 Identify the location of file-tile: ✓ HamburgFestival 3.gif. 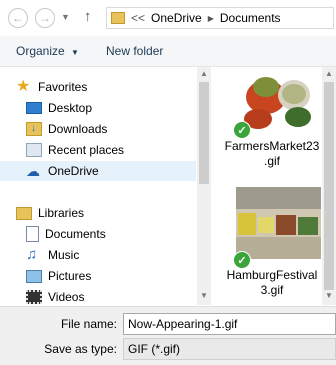
(267, 246).